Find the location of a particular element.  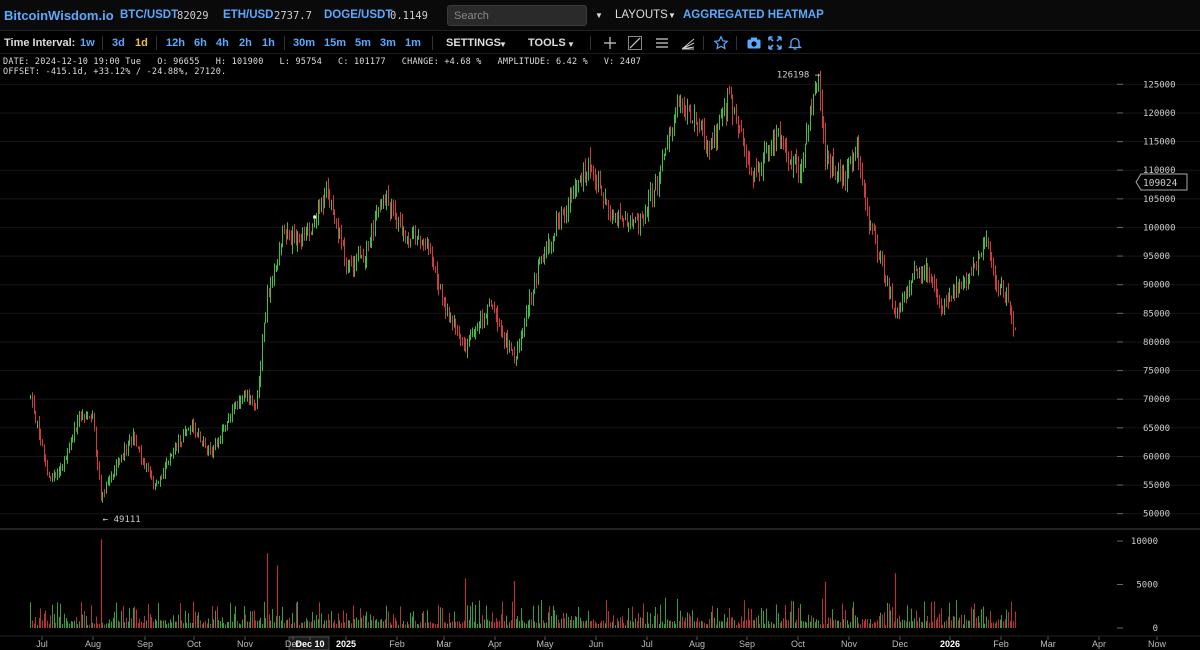

price-tick-label: 100000 is located at coordinates (1159, 228).